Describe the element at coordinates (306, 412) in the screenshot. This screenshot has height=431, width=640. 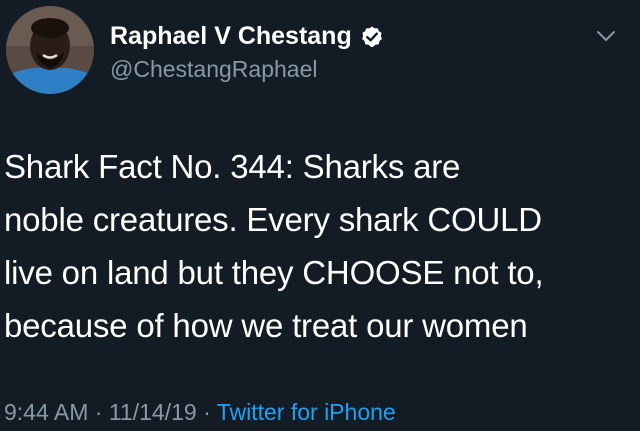
I see `tweet-source-link: Twitter for iPhone` at that location.